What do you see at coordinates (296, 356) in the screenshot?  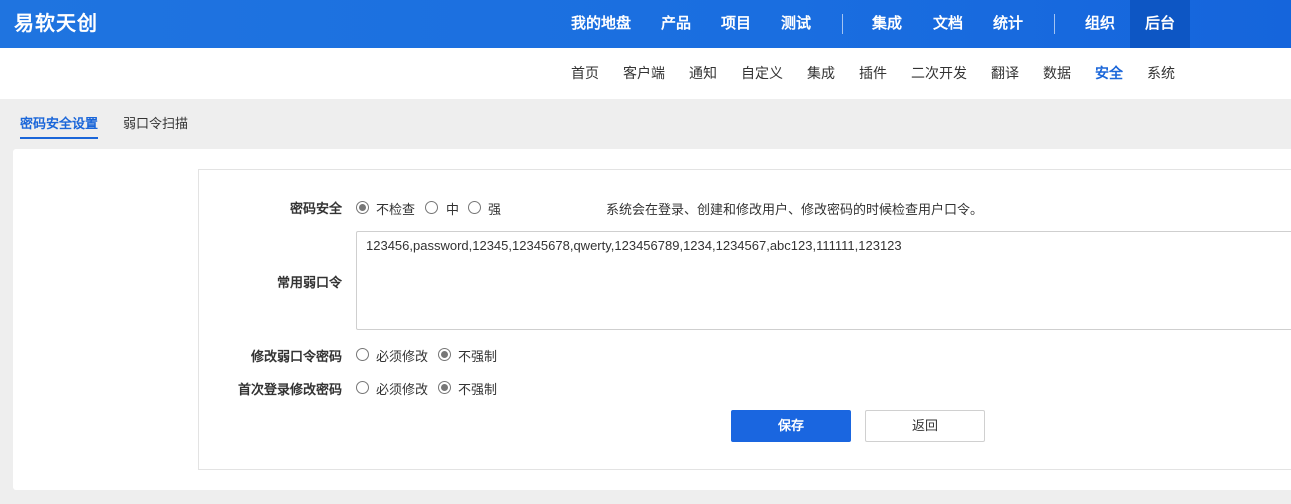 I see `change-weak-password-label: 修改弱口令密码` at bounding box center [296, 356].